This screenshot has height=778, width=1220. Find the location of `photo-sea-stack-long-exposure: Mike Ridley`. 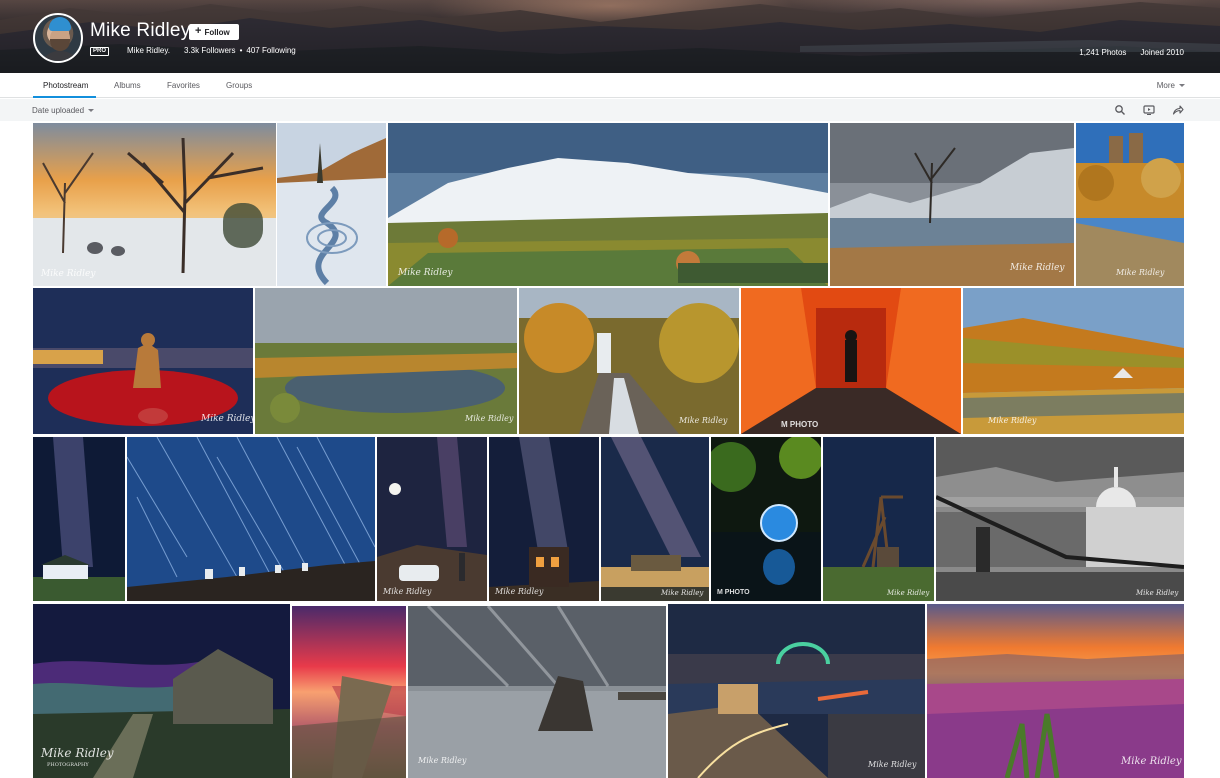

photo-sea-stack-long-exposure: Mike Ridley is located at coordinates (537, 692).